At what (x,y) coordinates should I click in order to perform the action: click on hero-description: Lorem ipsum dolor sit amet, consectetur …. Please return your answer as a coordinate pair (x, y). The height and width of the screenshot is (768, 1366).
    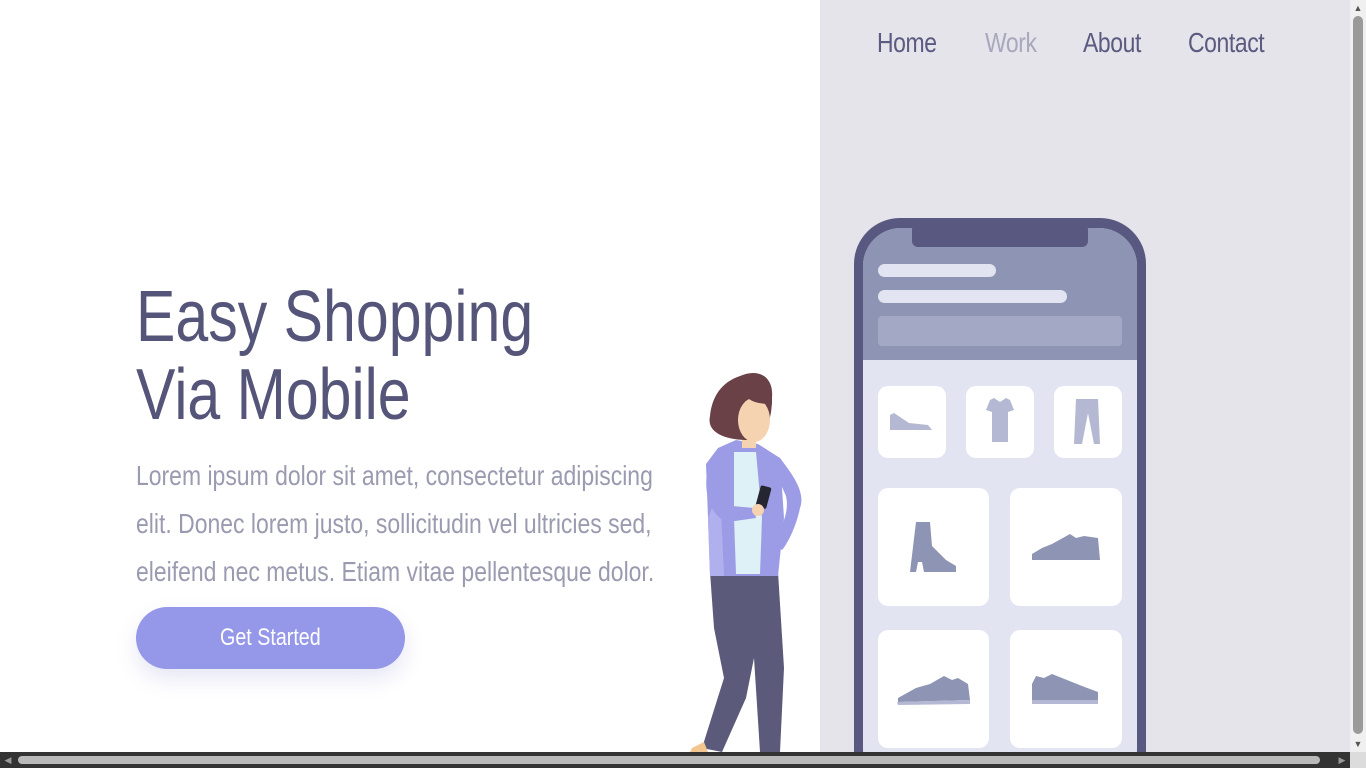
    Looking at the image, I should click on (395, 523).